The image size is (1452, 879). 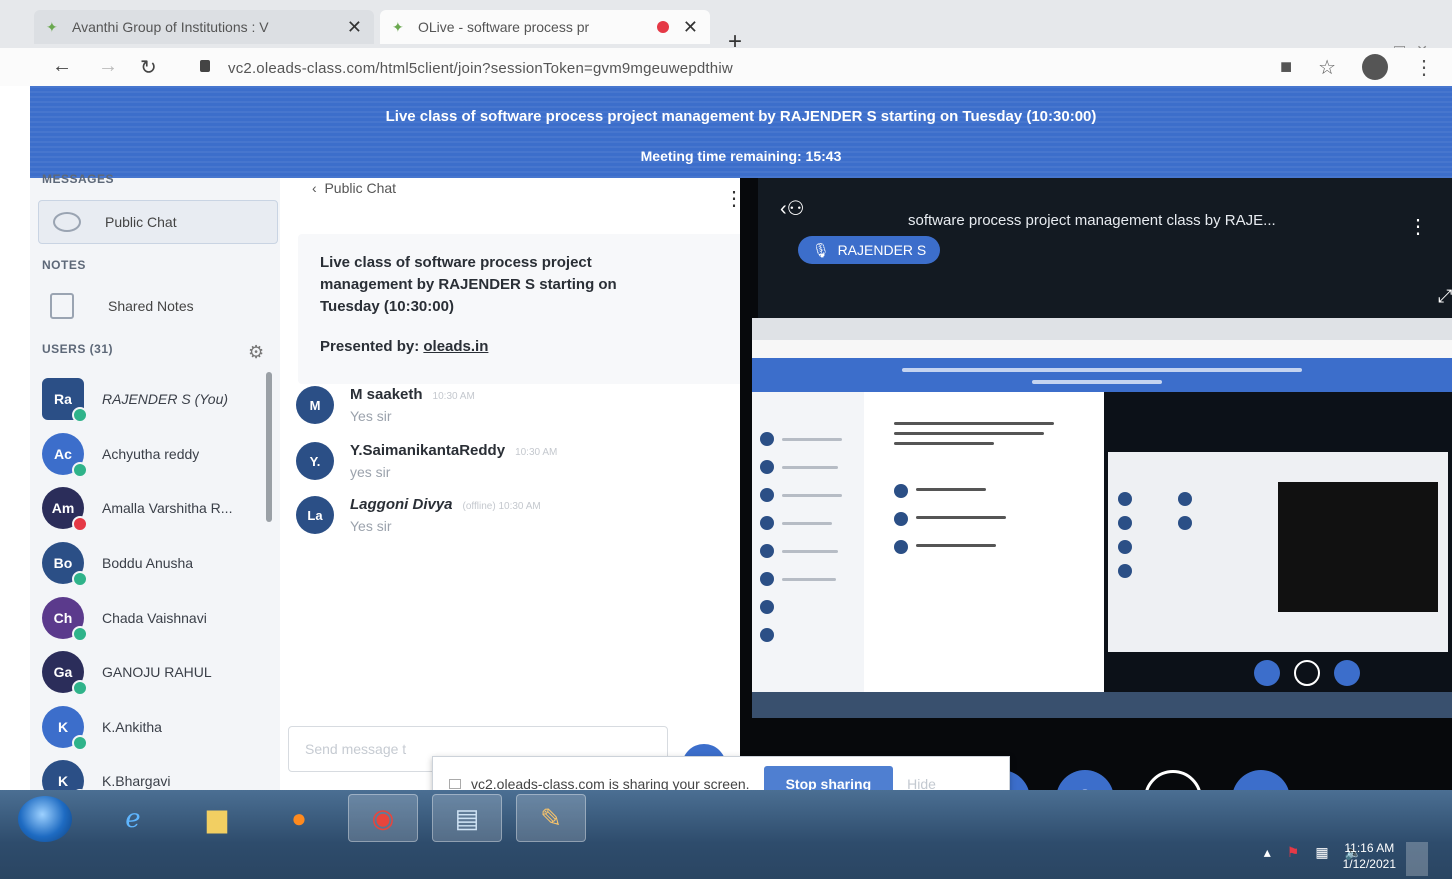 What do you see at coordinates (1327, 67) in the screenshot?
I see `bookmark-star-icon: ☆` at bounding box center [1327, 67].